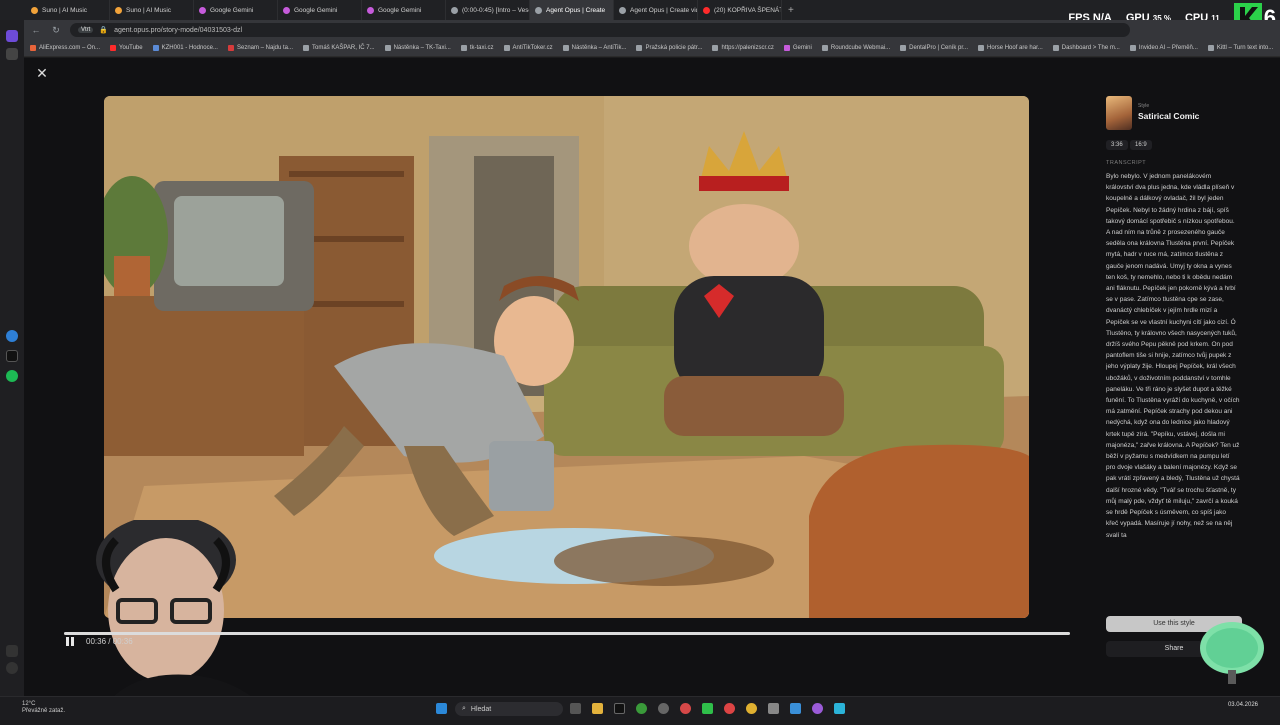 This screenshot has width=1280, height=725. Describe the element at coordinates (149, 10) in the screenshot. I see `tab-title: Suno | AI Music` at that location.